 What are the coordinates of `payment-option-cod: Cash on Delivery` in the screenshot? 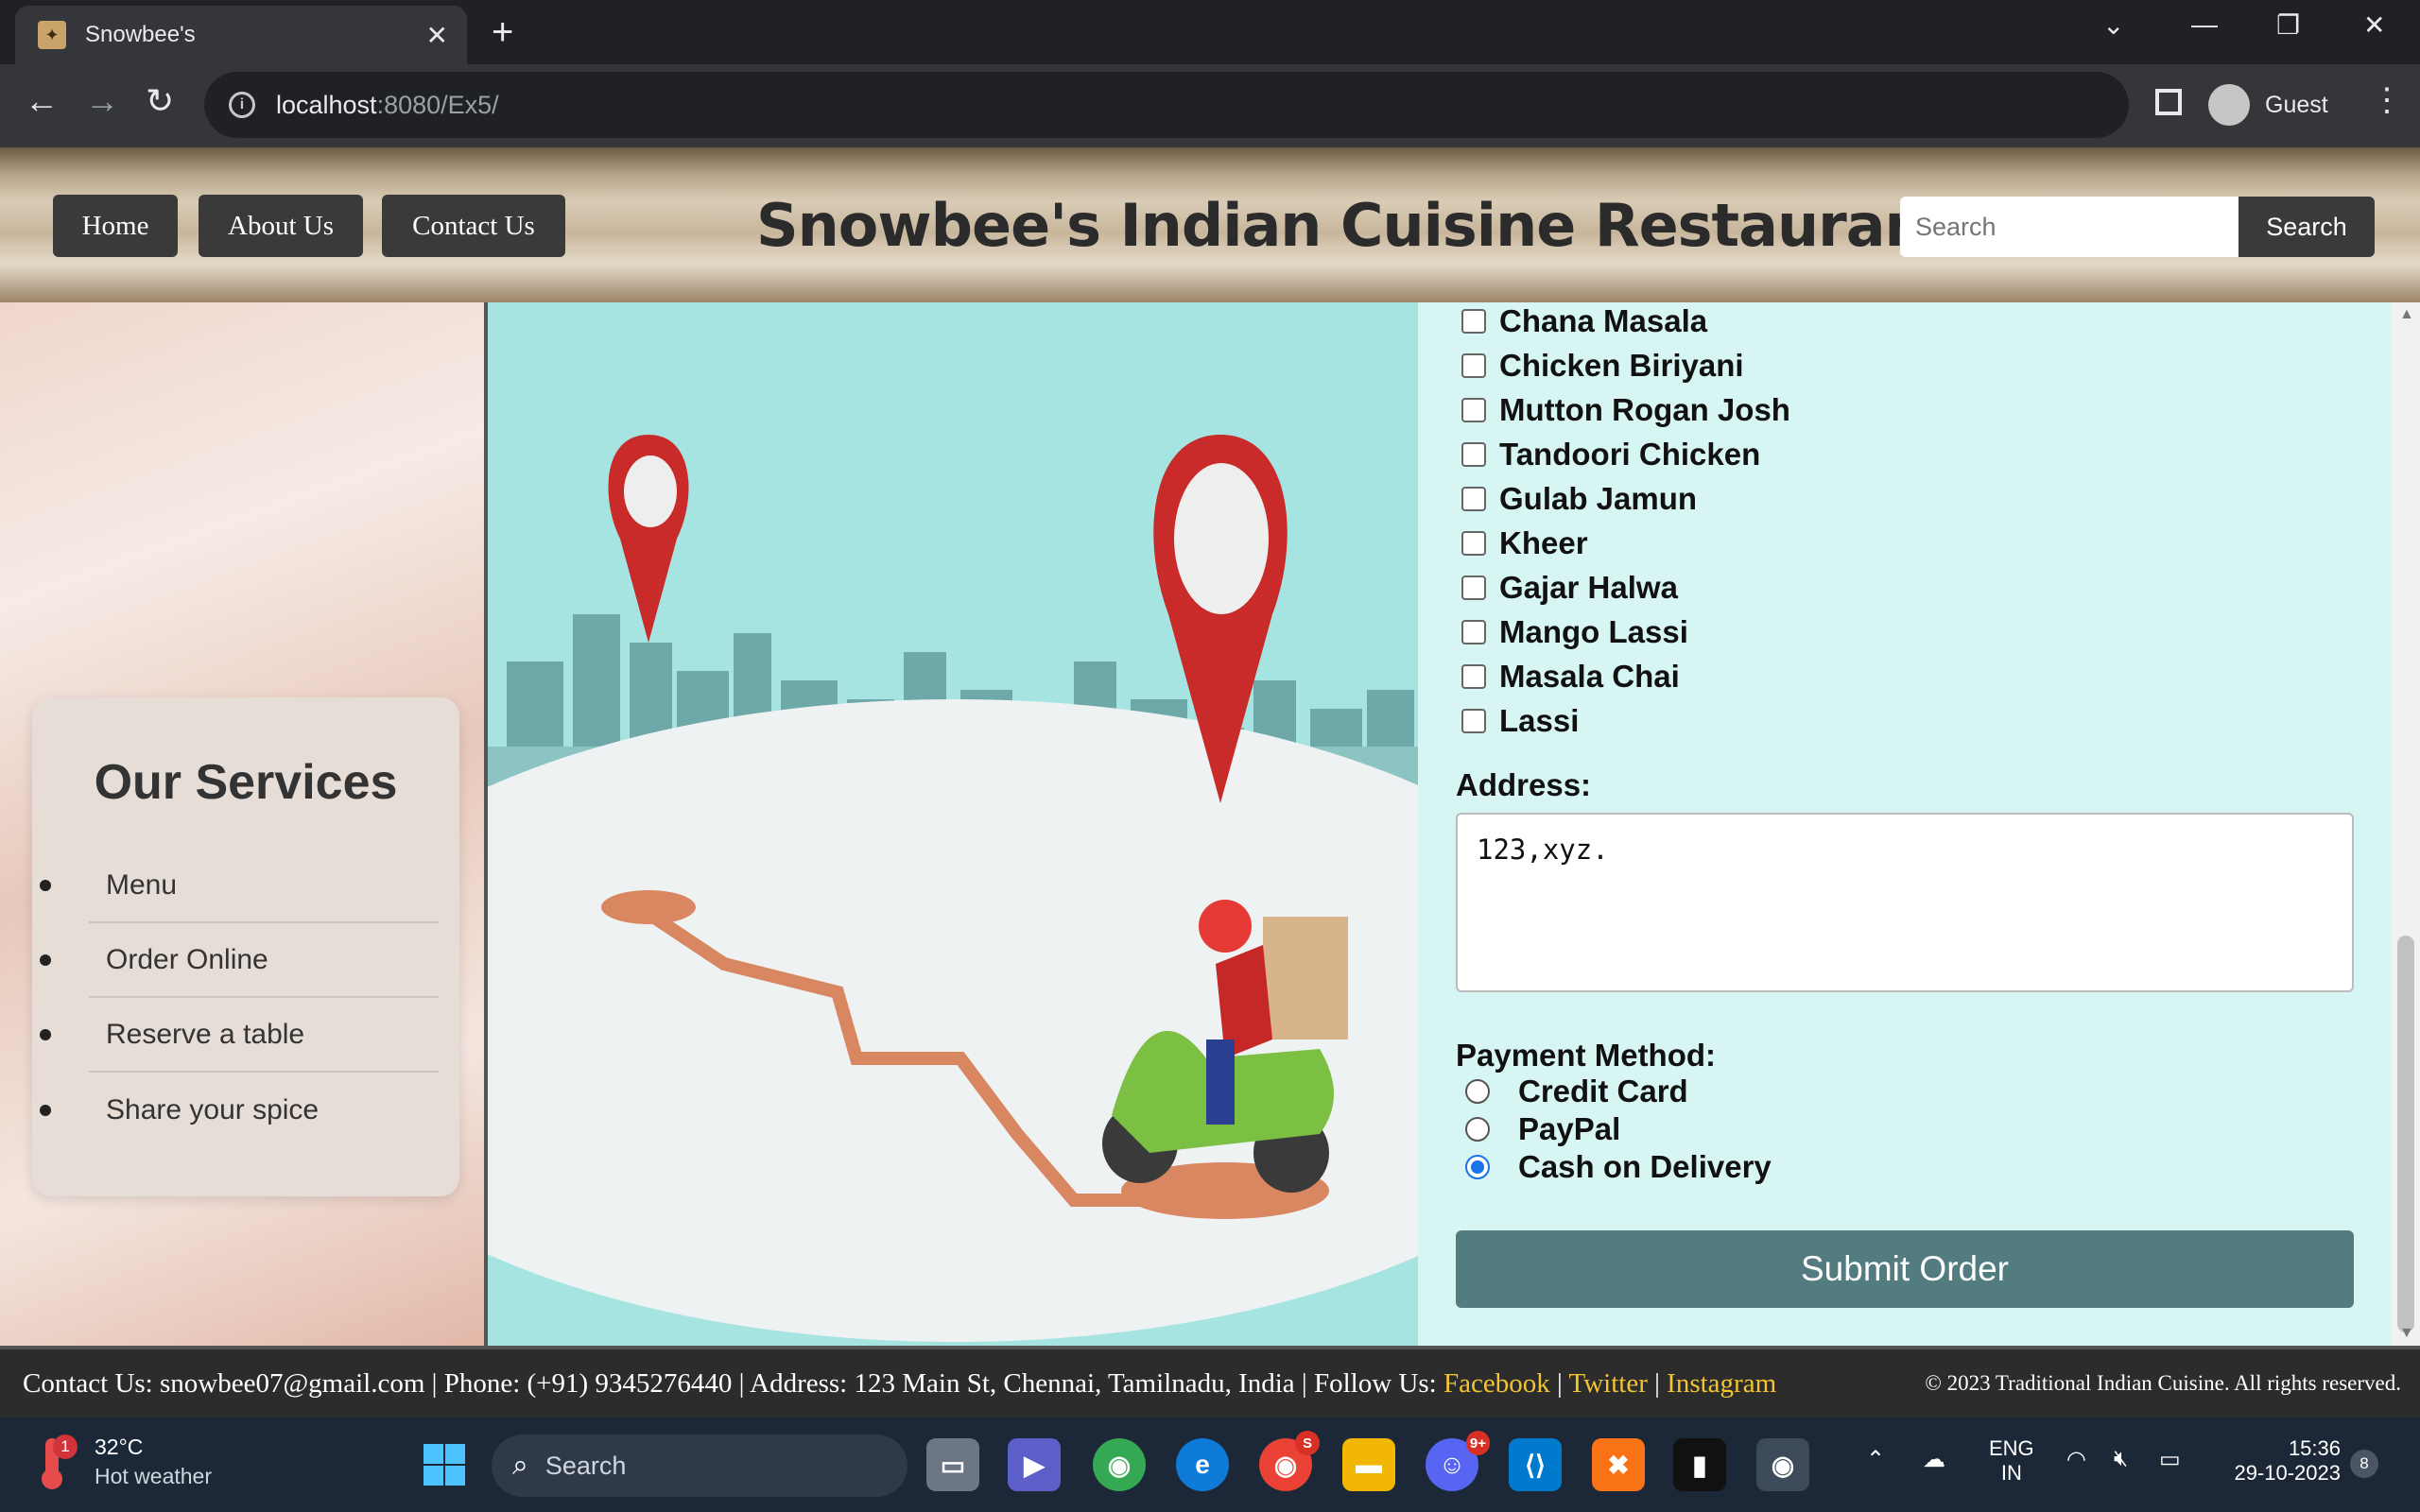 It's located at (1618, 1167).